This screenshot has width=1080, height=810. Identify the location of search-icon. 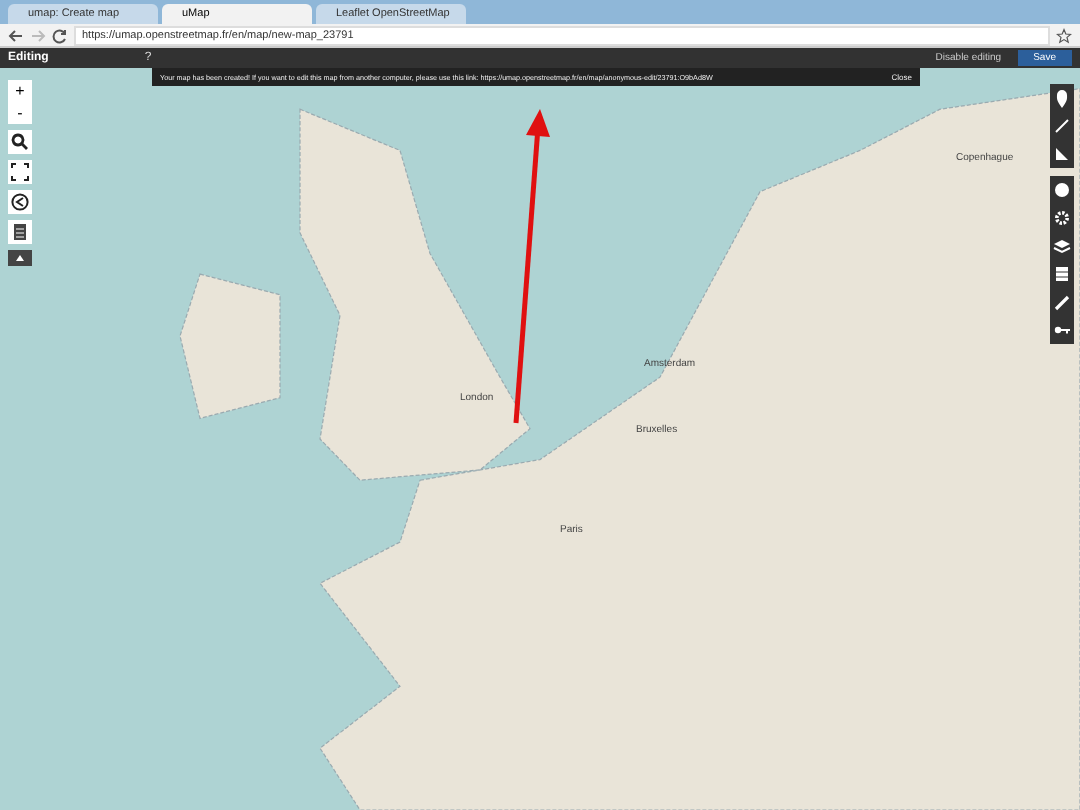
(20, 142).